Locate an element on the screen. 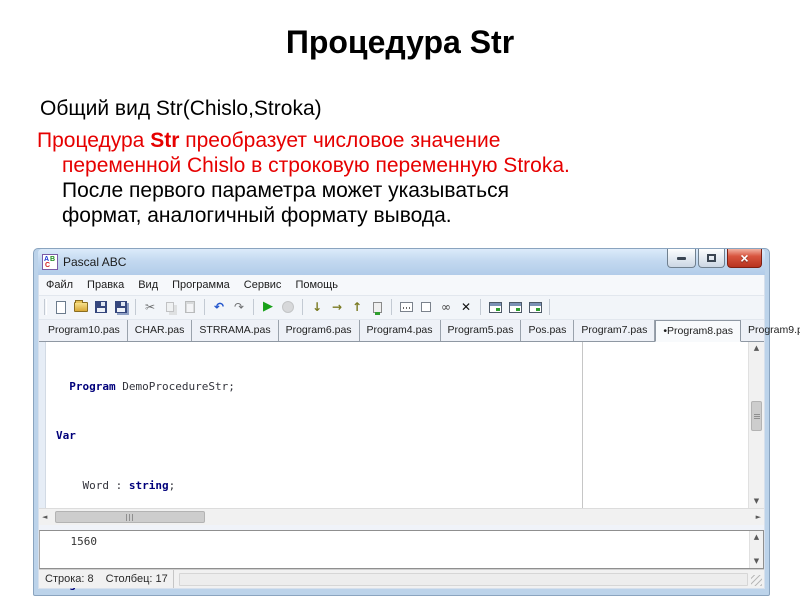 This screenshot has width=800, height=600. tab-char: CHAR.pas is located at coordinates (160, 330).